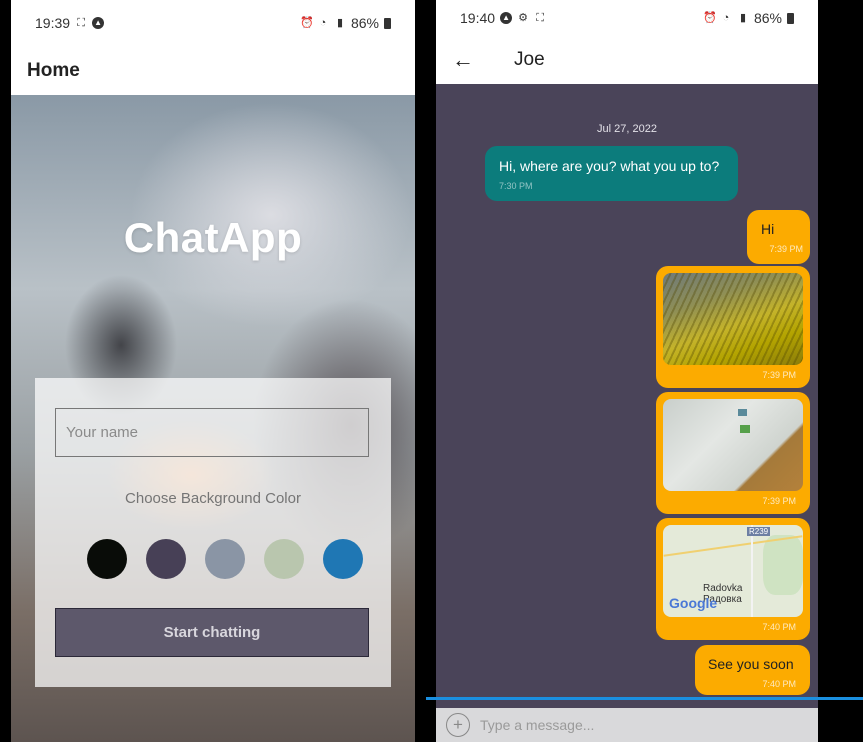 The height and width of the screenshot is (742, 863). I want to click on add-attachment-icon: +, so click(458, 725).